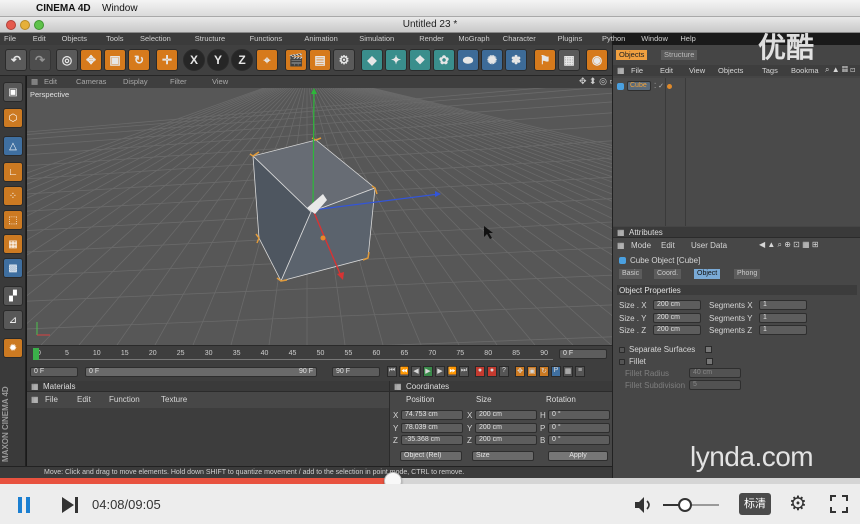 This screenshot has height=524, width=860. What do you see at coordinates (74, 38) in the screenshot?
I see `menu-objects: Objects` at bounding box center [74, 38].